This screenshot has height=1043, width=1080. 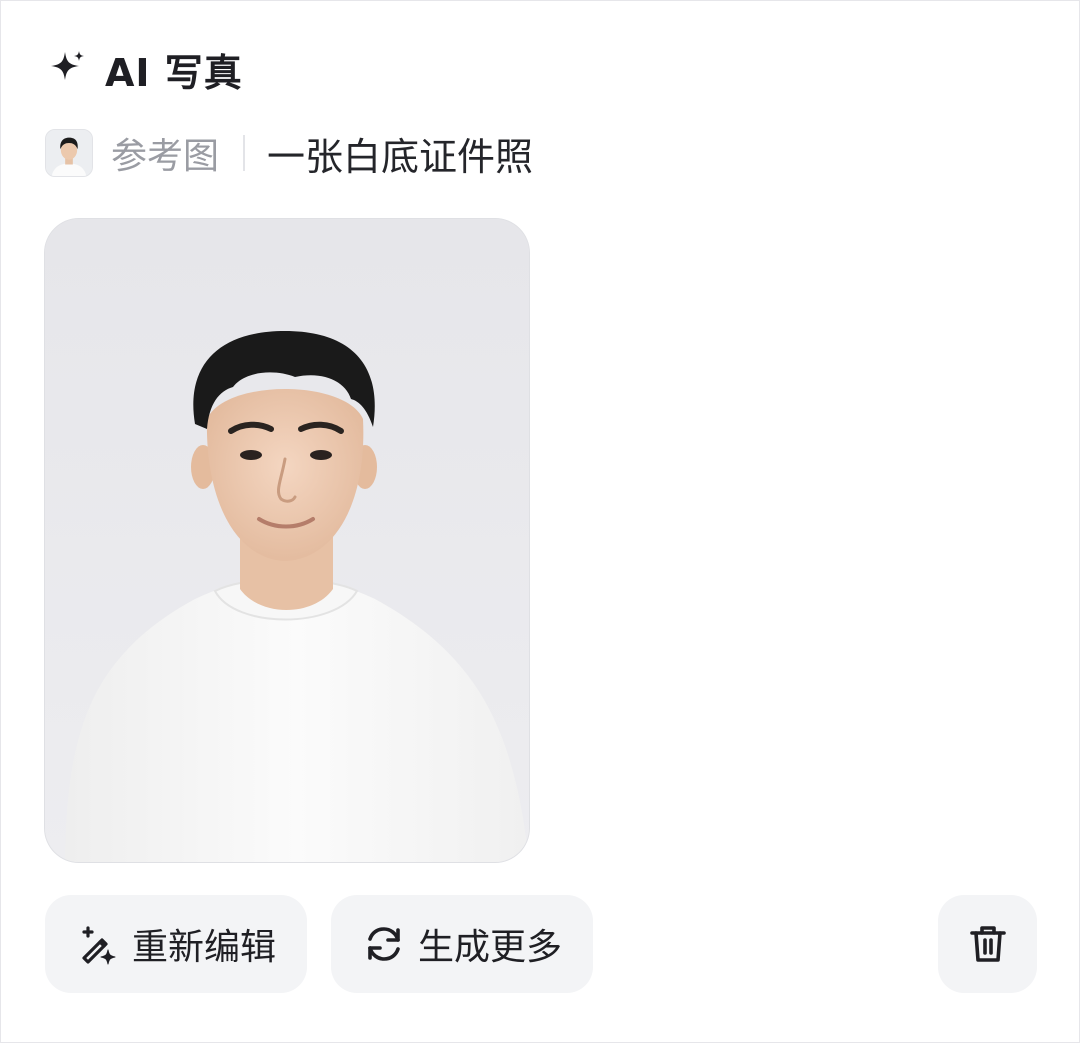 I want to click on reference-image-thumbnail, so click(x=69, y=153).